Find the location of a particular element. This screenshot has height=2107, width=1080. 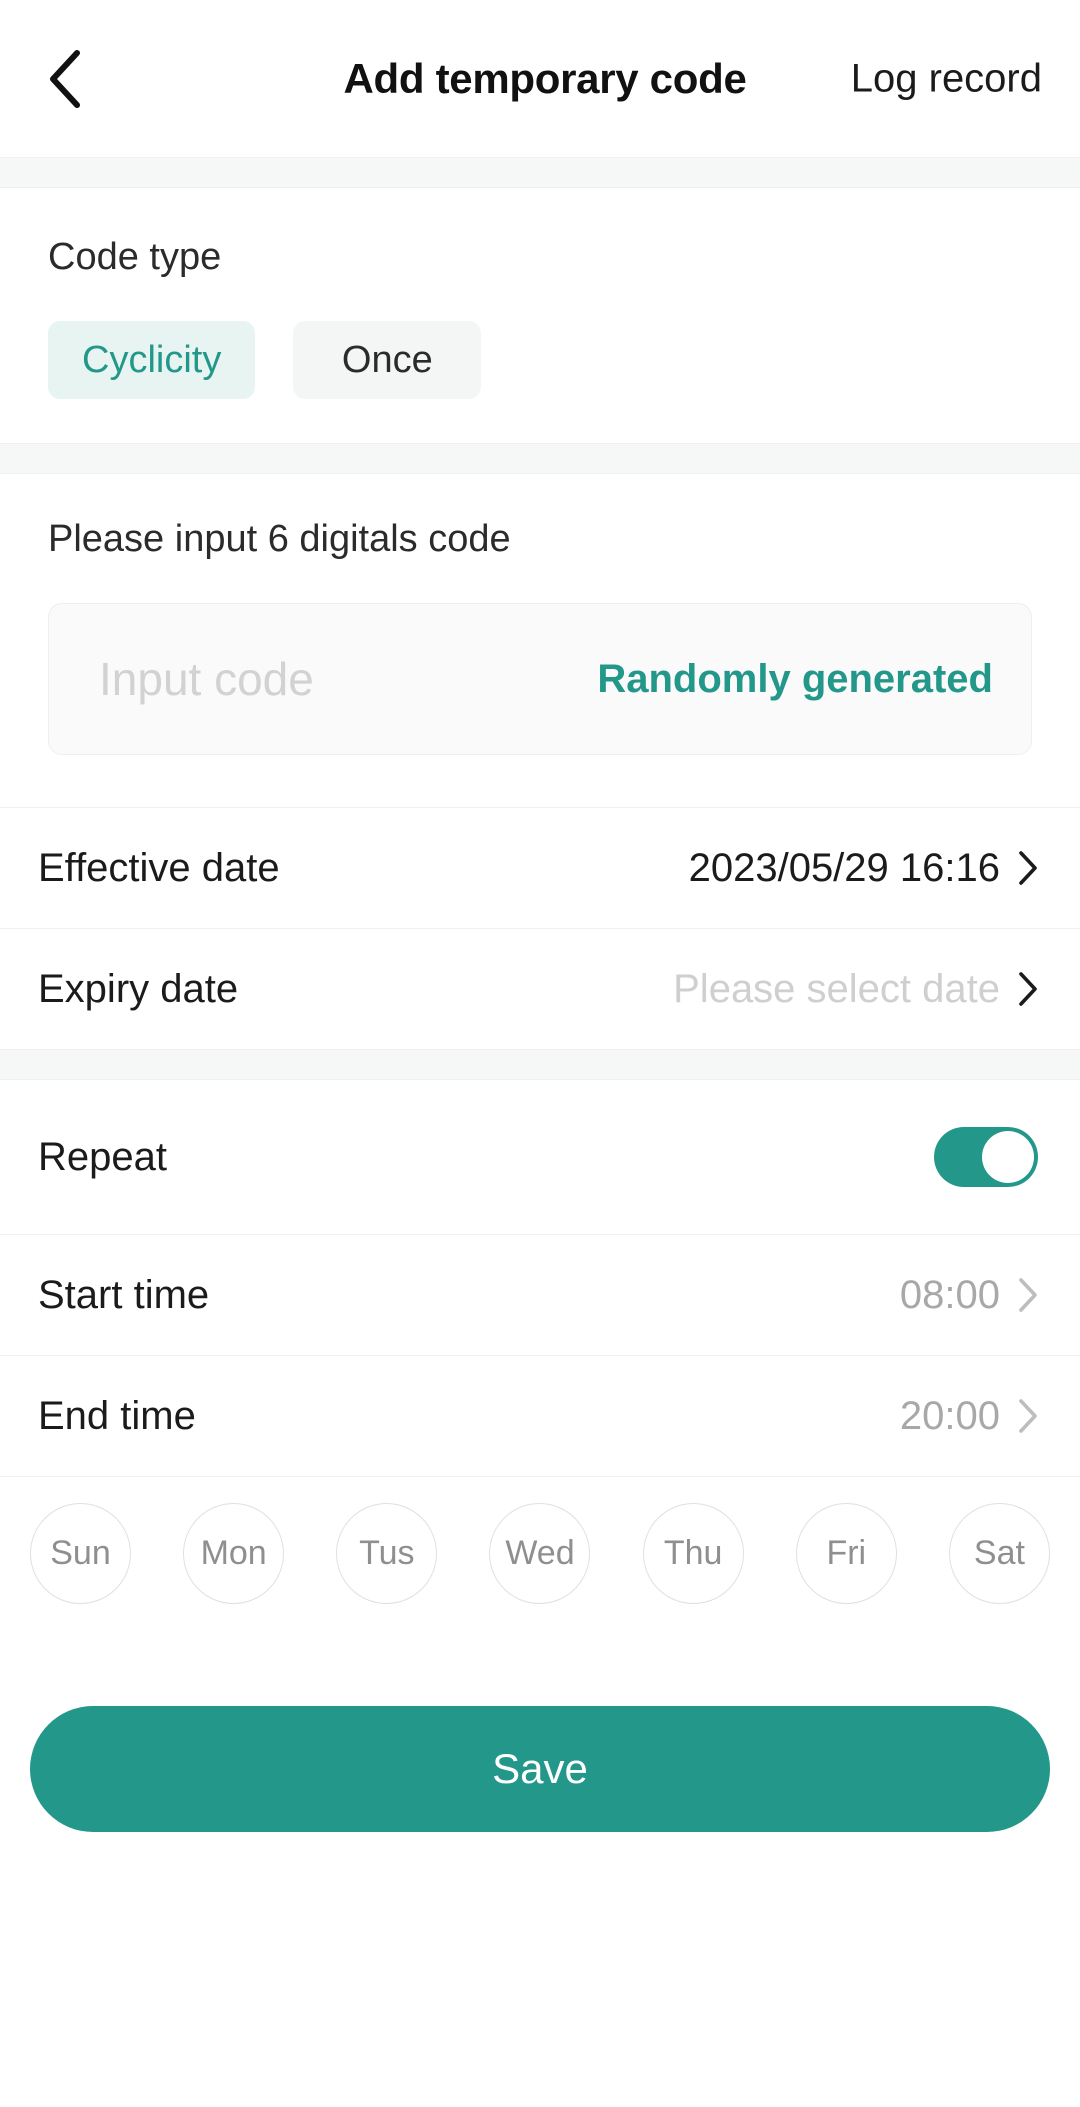

start-time-label: Start time is located at coordinates (124, 1294).